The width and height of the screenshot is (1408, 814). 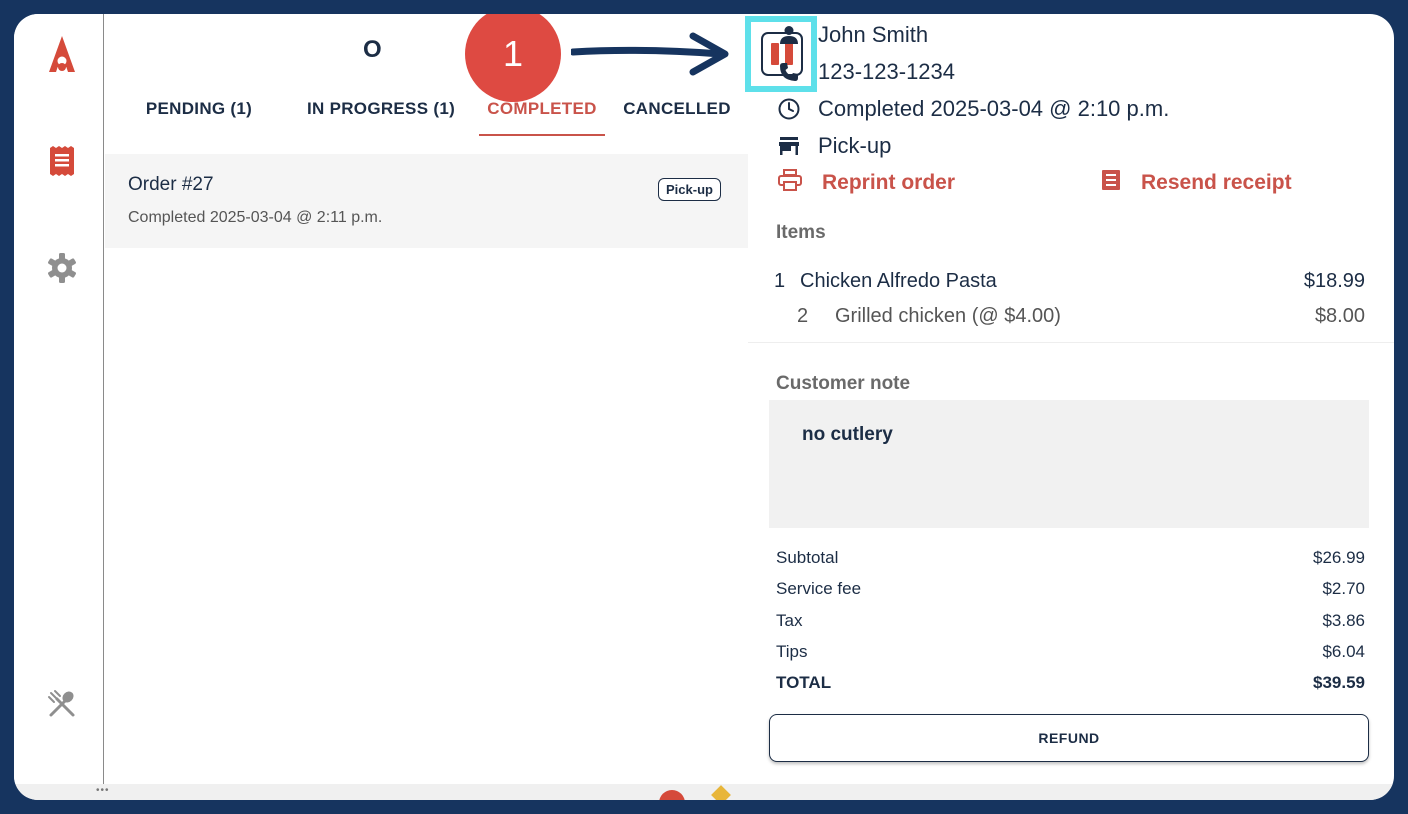 What do you see at coordinates (1343, 620) in the screenshot?
I see `tax-value: $3.86` at bounding box center [1343, 620].